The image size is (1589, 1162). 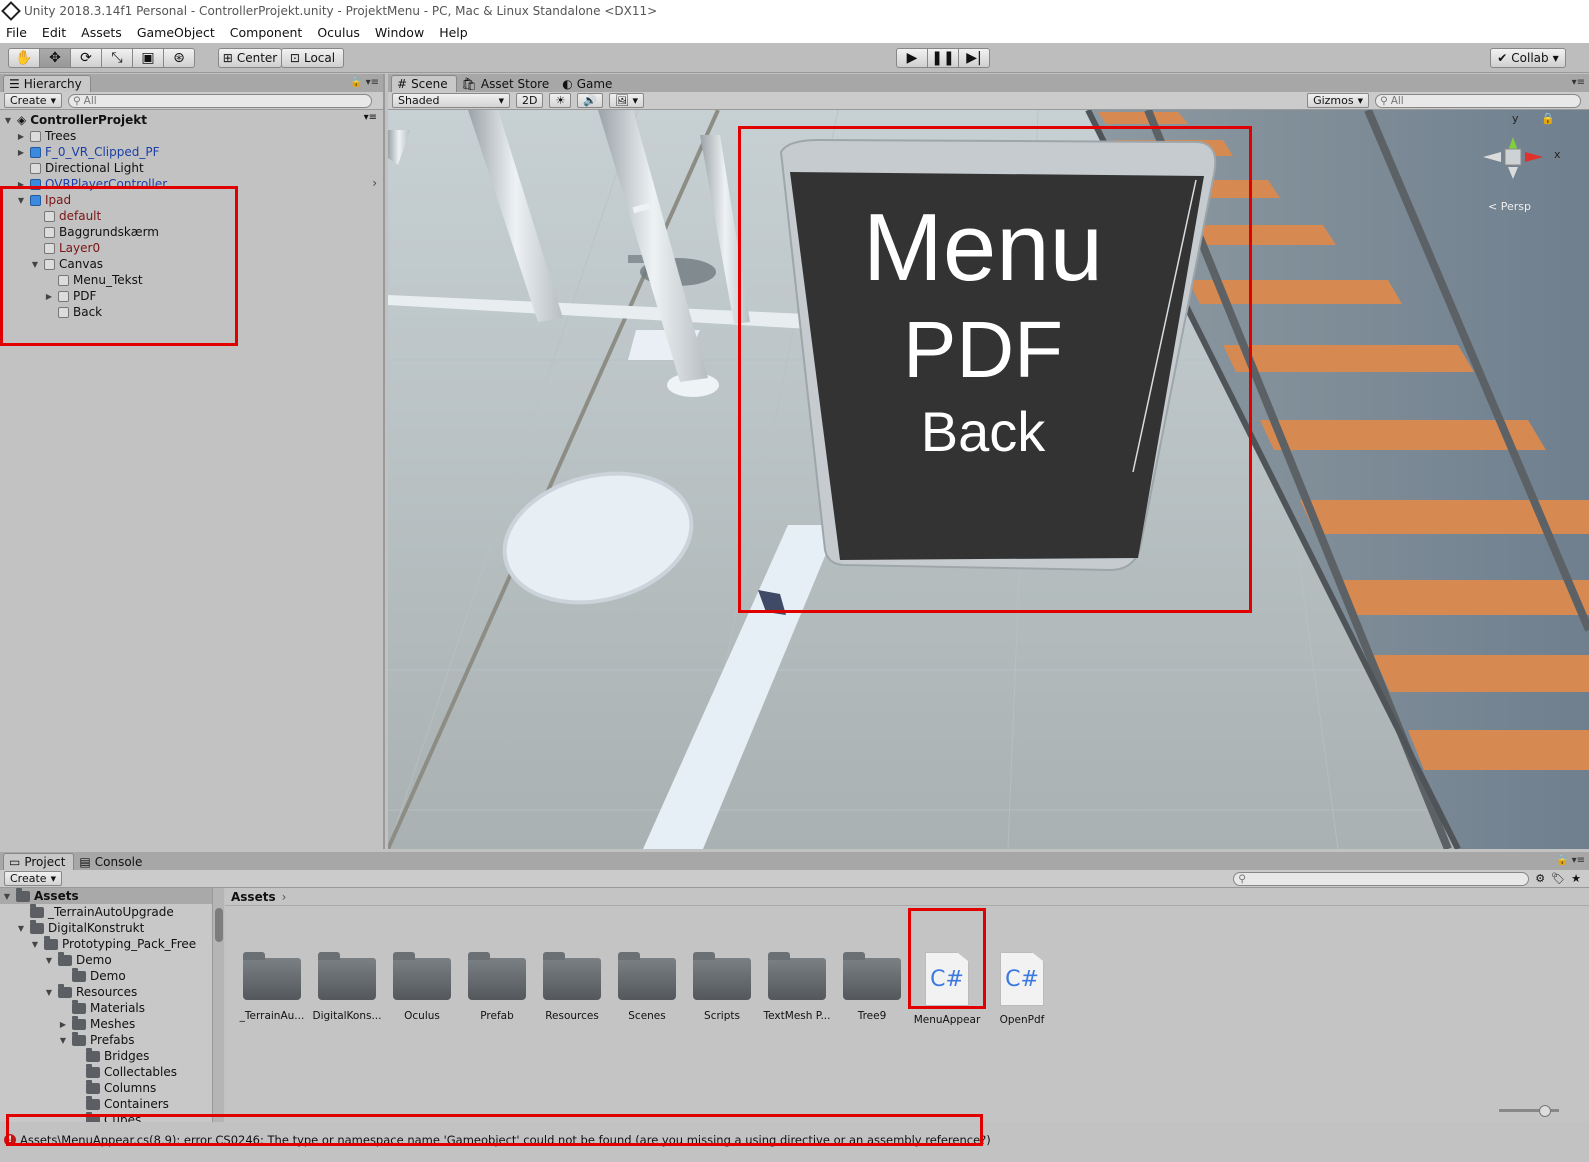 What do you see at coordinates (124, 1071) in the screenshot?
I see `tree-item-collectables: Collectables` at bounding box center [124, 1071].